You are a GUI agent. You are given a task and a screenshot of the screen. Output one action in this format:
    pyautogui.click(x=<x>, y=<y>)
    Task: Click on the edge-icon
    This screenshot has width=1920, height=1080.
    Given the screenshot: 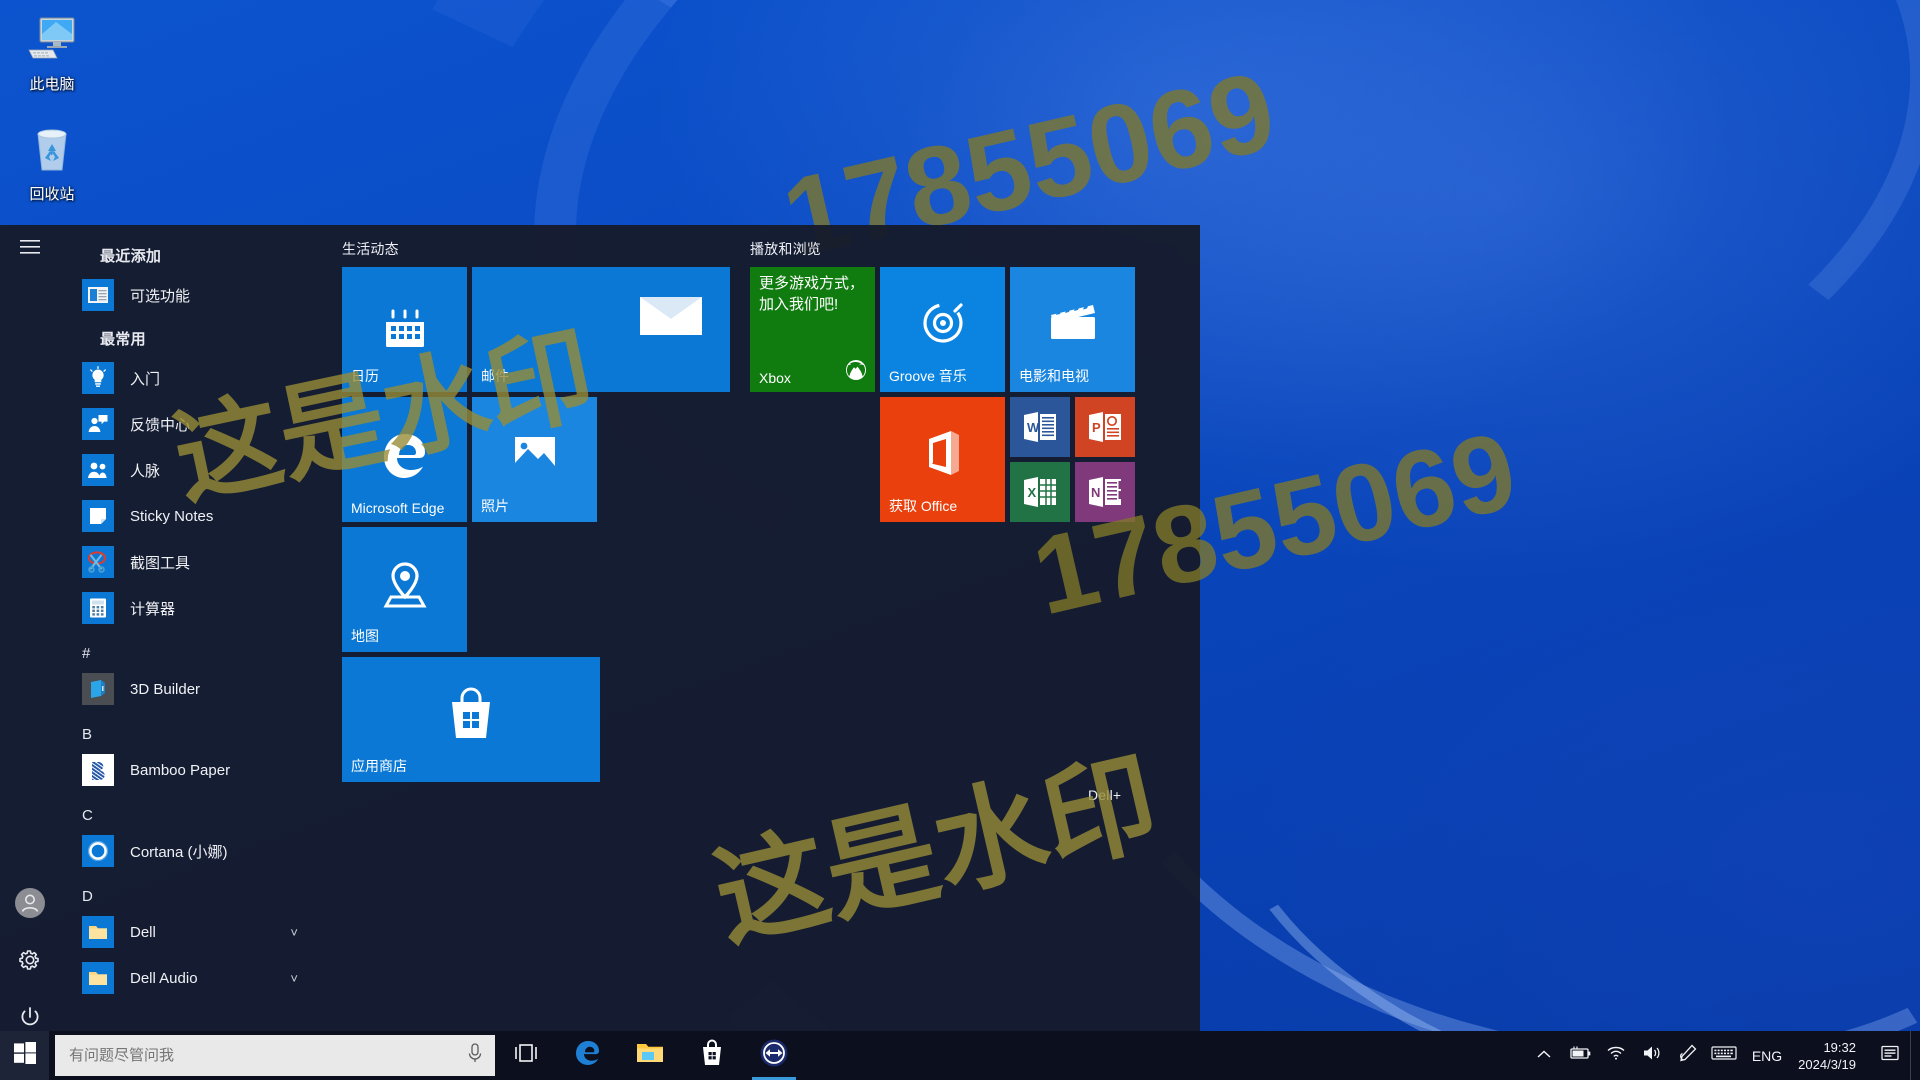 What is the action you would take?
    pyautogui.click(x=588, y=1055)
    